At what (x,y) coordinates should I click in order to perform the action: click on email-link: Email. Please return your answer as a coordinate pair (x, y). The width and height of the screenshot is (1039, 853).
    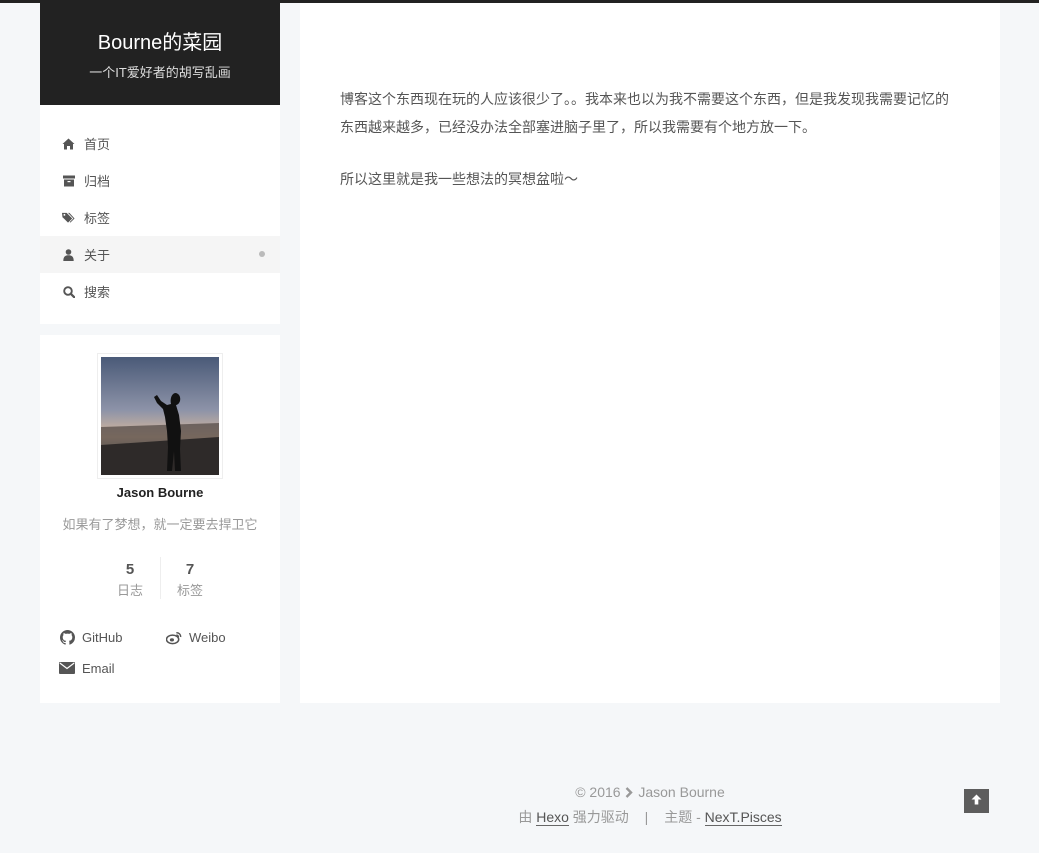
    Looking at the image, I should click on (87, 668).